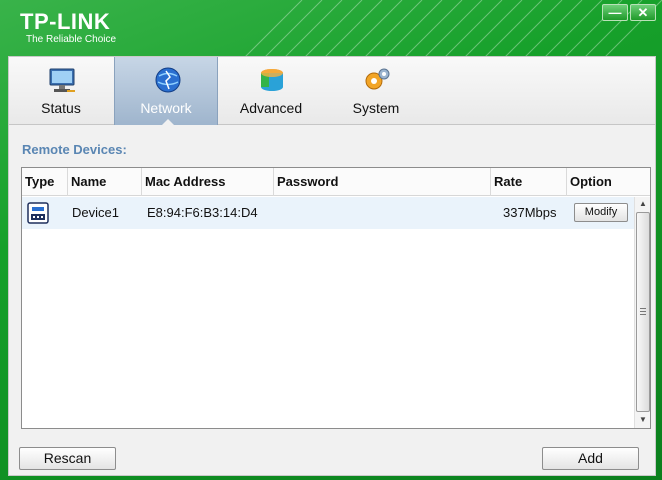  I want to click on vertical-scrollbar: ▲ ▼, so click(642, 312).